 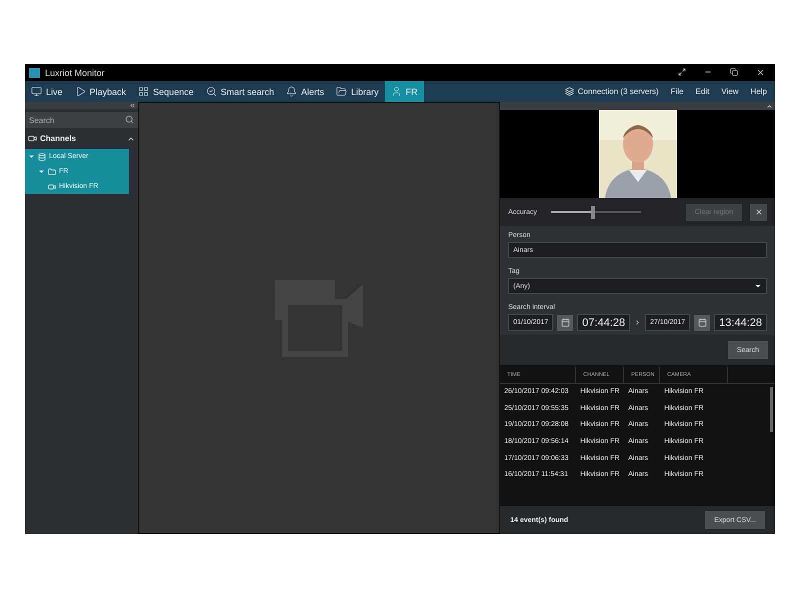 What do you see at coordinates (75, 73) in the screenshot?
I see `window-title: Luxriot Monitor` at bounding box center [75, 73].